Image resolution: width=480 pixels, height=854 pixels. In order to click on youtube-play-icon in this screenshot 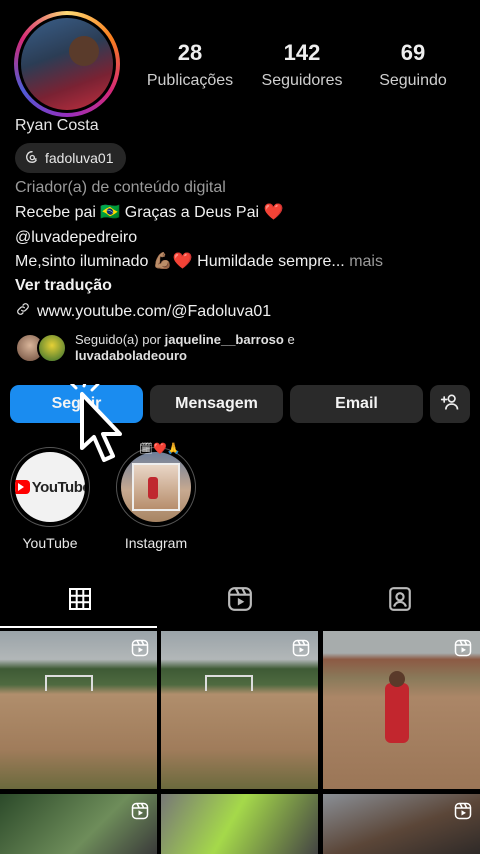, I will do `click(22, 487)`.